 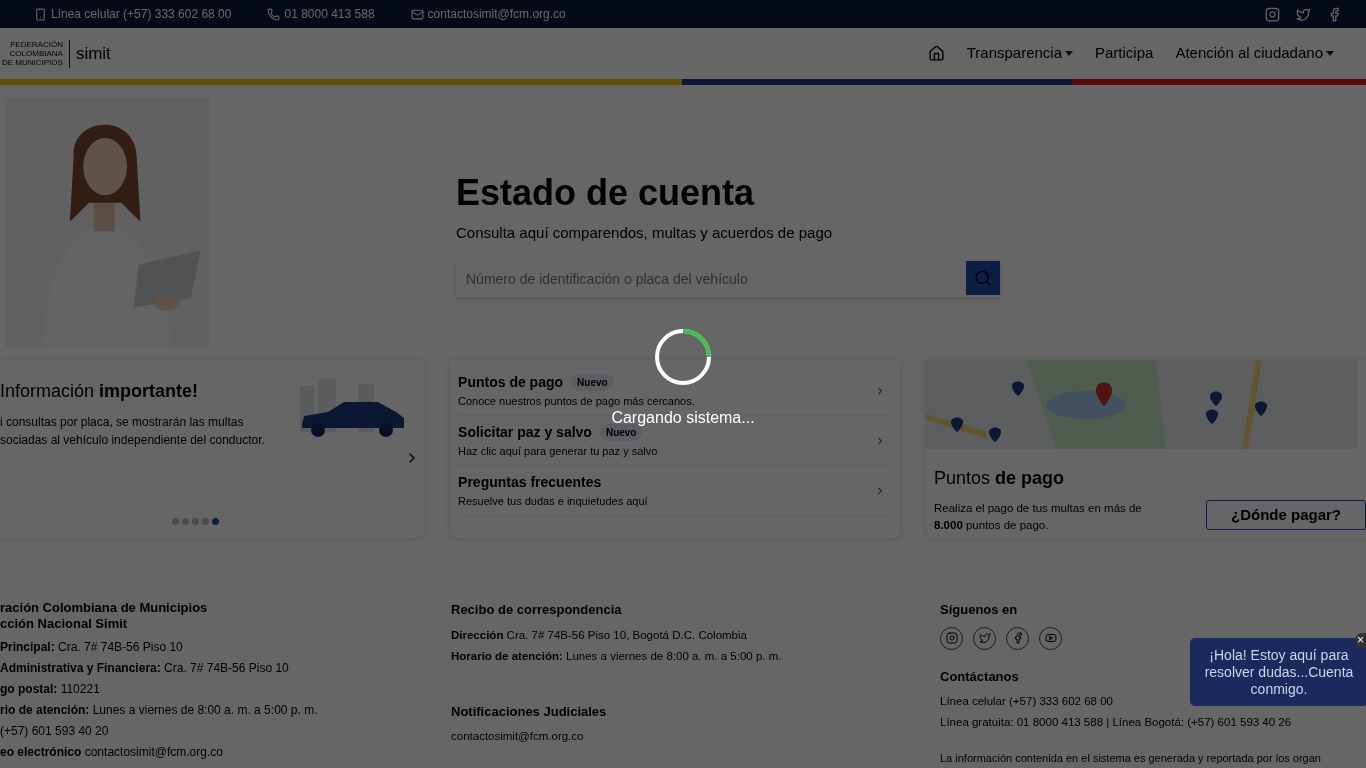 What do you see at coordinates (1026, 701) in the screenshot?
I see `footer-text: Línea celular (+57) 333 602 68 00` at bounding box center [1026, 701].